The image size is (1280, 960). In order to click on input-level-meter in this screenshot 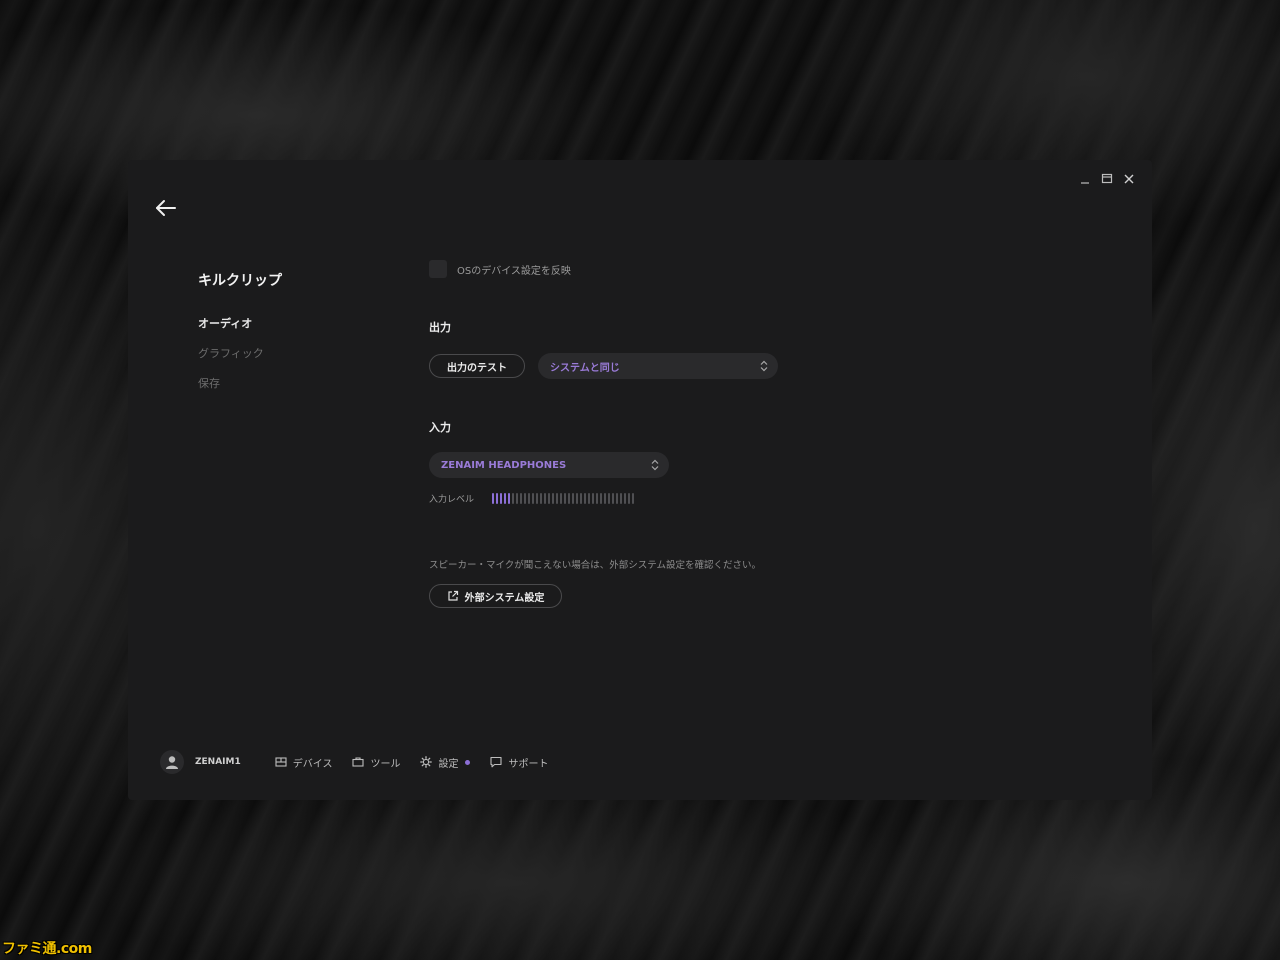, I will do `click(563, 498)`.